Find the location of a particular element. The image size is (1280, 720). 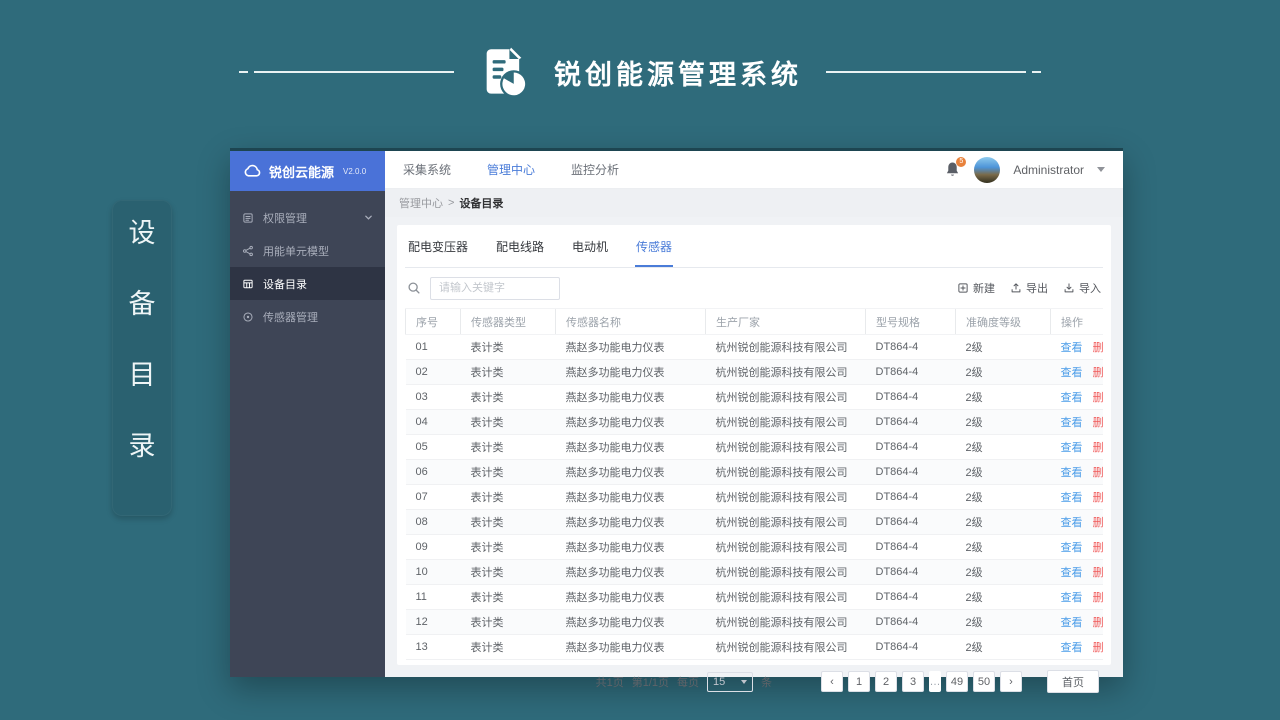

col-manufacturer: 生产厂家 is located at coordinates (785, 321).